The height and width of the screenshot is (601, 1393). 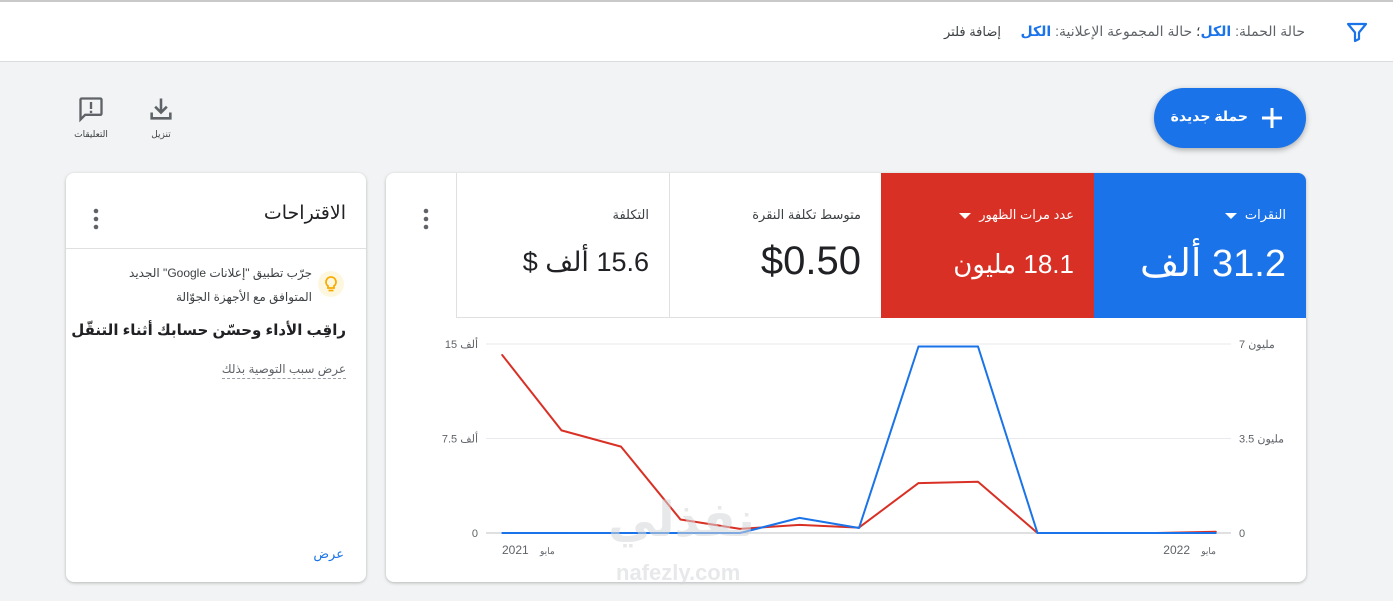 I want to click on view-link: عرض, so click(x=328, y=554).